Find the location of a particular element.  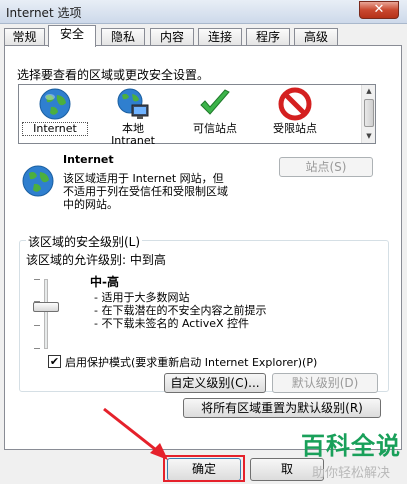

zone-local-intranet: 本地 Intranet is located at coordinates (133, 117).